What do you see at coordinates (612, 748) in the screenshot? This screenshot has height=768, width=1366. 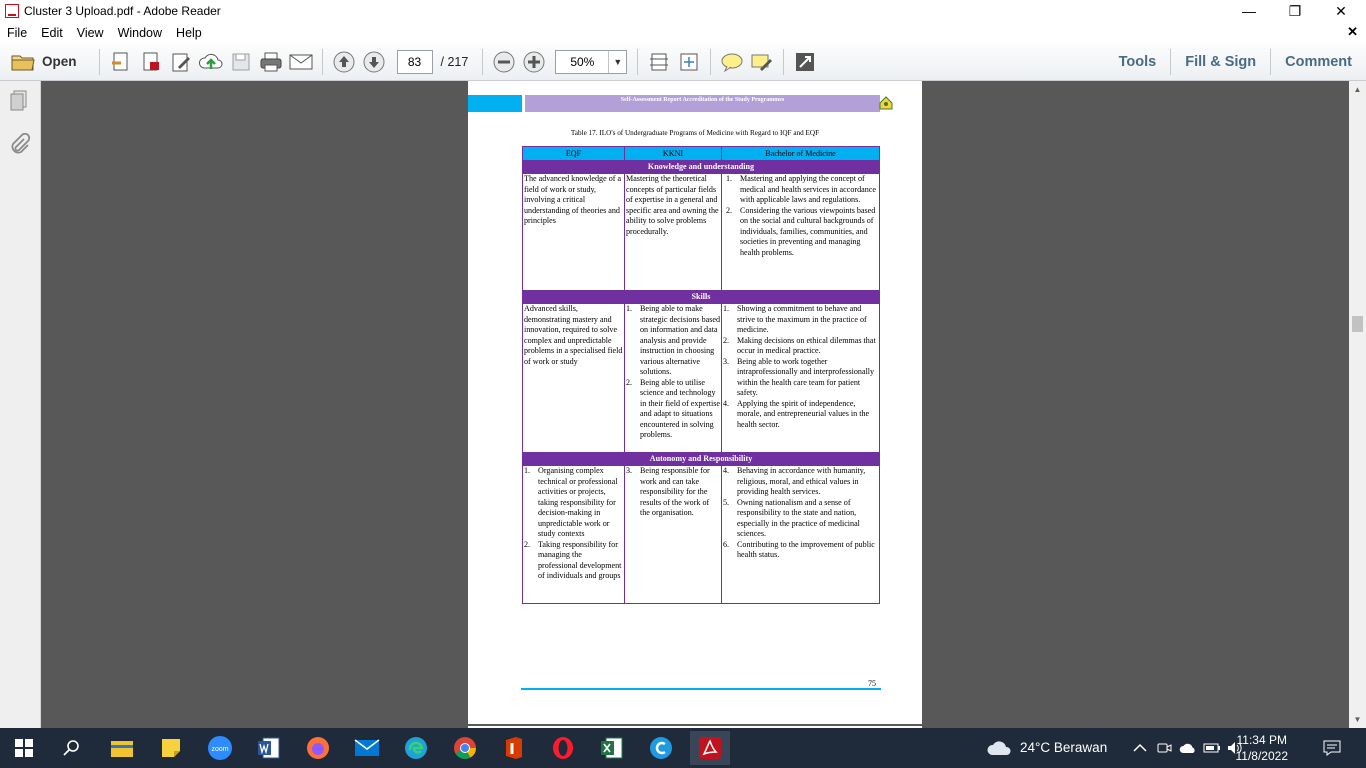 I see `excel-icon` at bounding box center [612, 748].